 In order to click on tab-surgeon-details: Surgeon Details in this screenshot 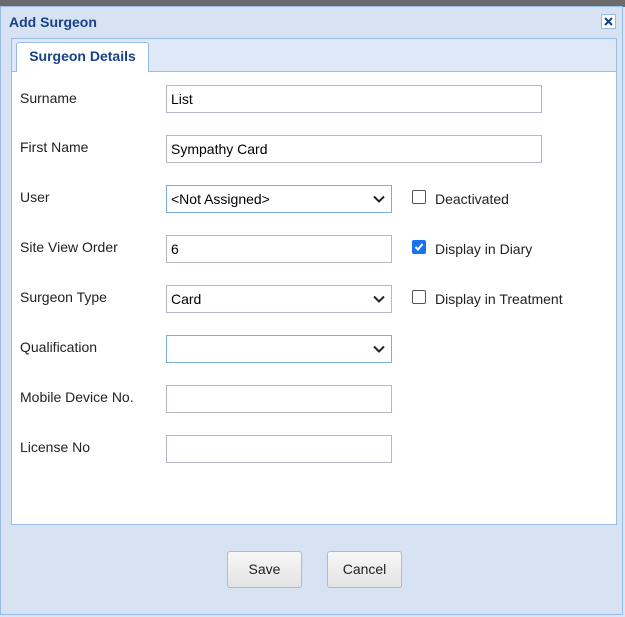, I will do `click(82, 57)`.